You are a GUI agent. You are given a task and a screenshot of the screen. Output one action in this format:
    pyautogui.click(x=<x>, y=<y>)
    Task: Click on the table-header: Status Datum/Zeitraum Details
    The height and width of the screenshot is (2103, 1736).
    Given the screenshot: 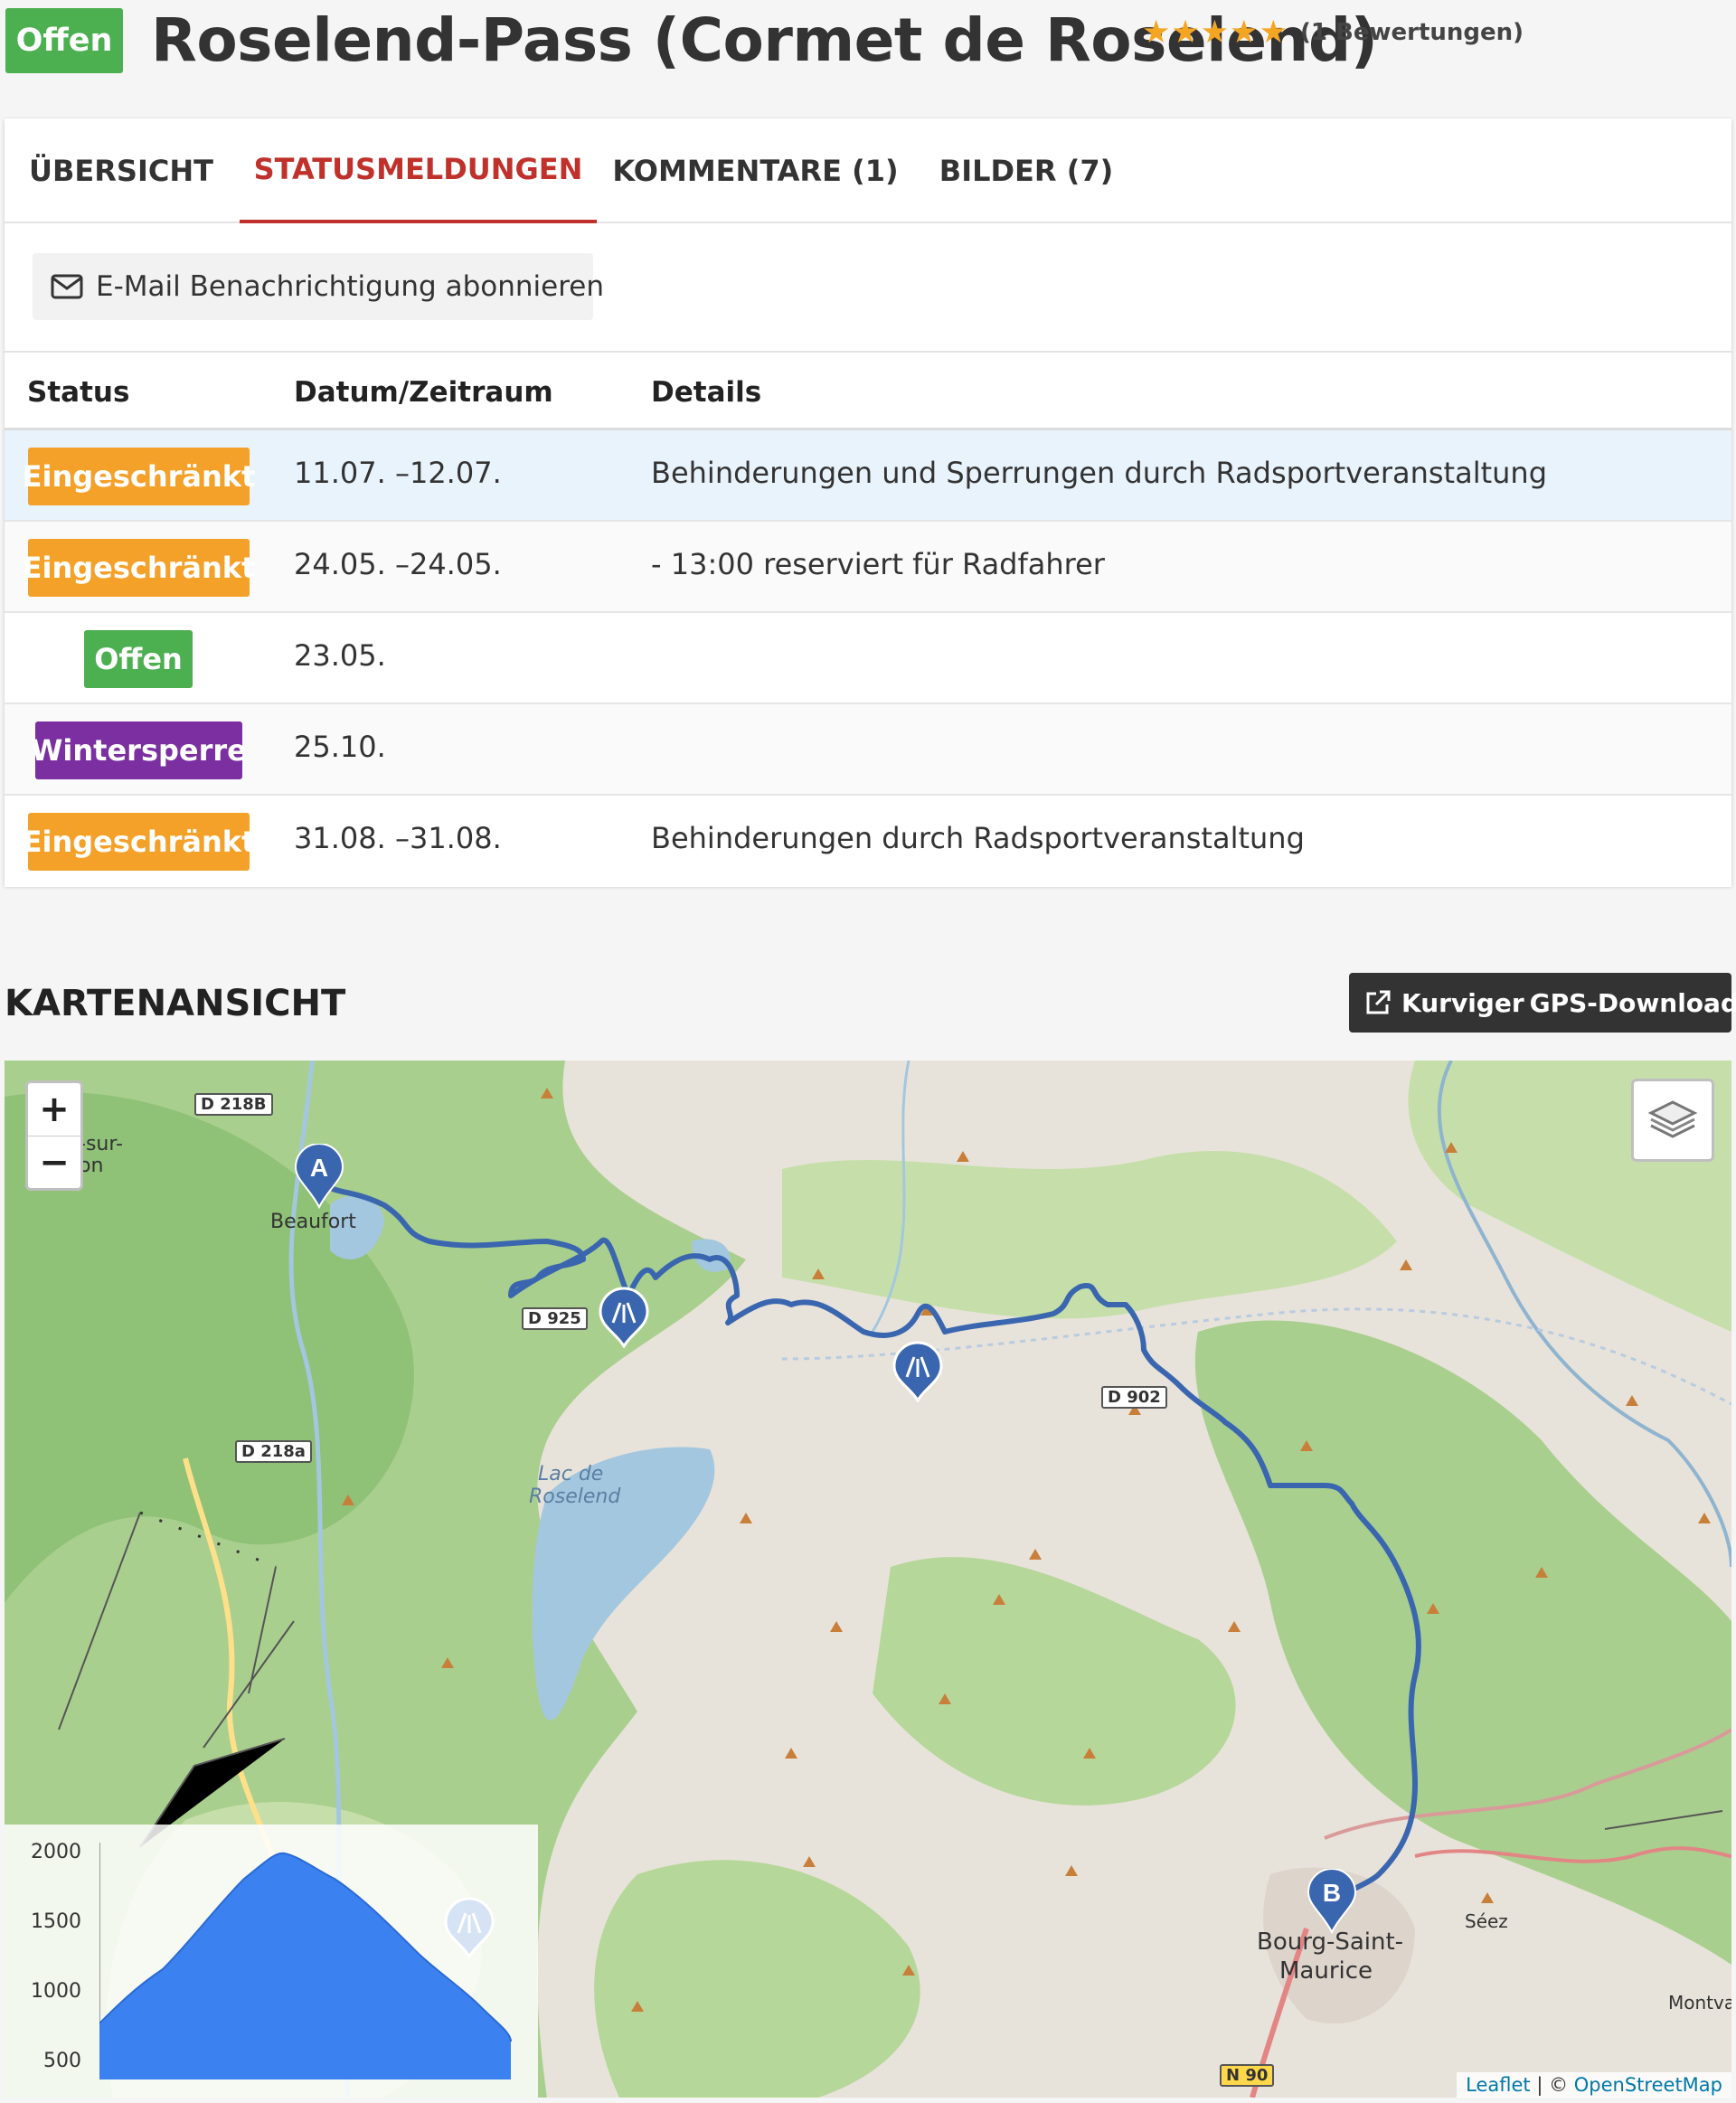 What is the action you would take?
    pyautogui.click(x=868, y=390)
    